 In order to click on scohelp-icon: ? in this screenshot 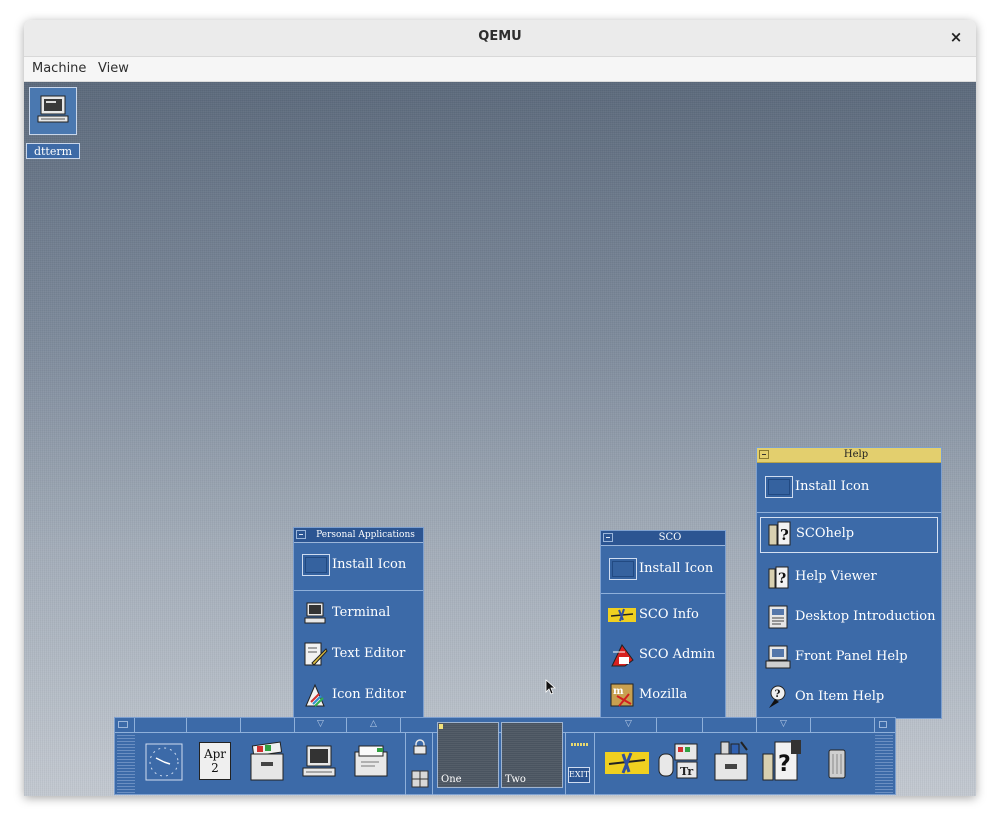, I will do `click(779, 533)`.